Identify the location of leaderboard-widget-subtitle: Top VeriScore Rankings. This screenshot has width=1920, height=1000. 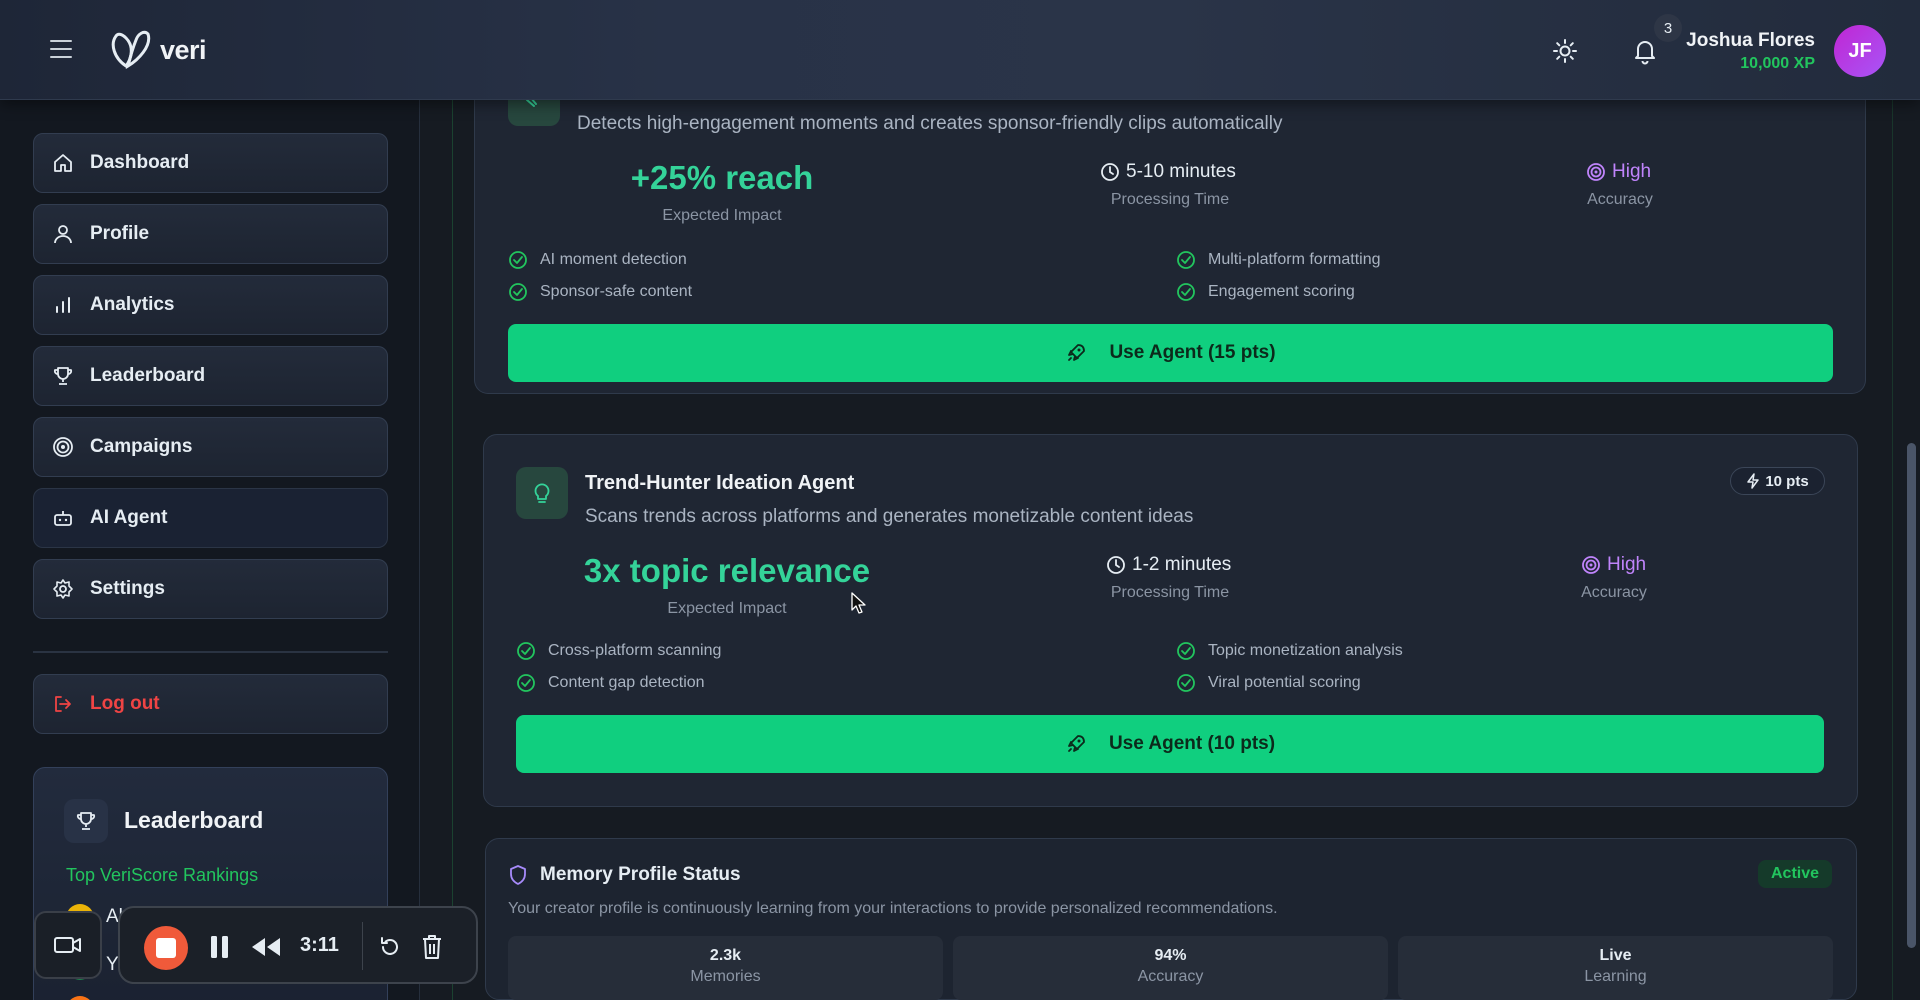
(162, 875).